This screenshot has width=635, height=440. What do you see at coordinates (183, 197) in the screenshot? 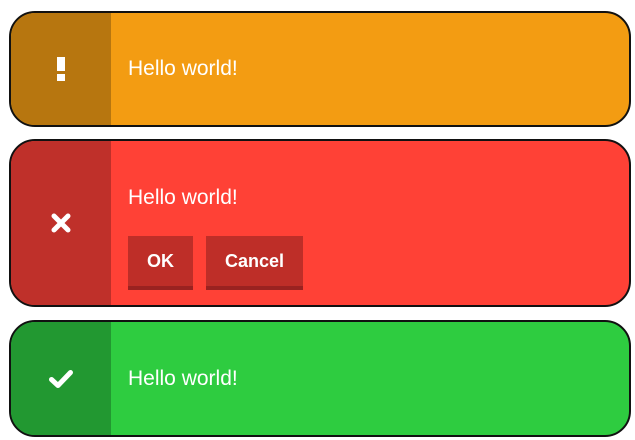
I see `error-message: Hello world!` at bounding box center [183, 197].